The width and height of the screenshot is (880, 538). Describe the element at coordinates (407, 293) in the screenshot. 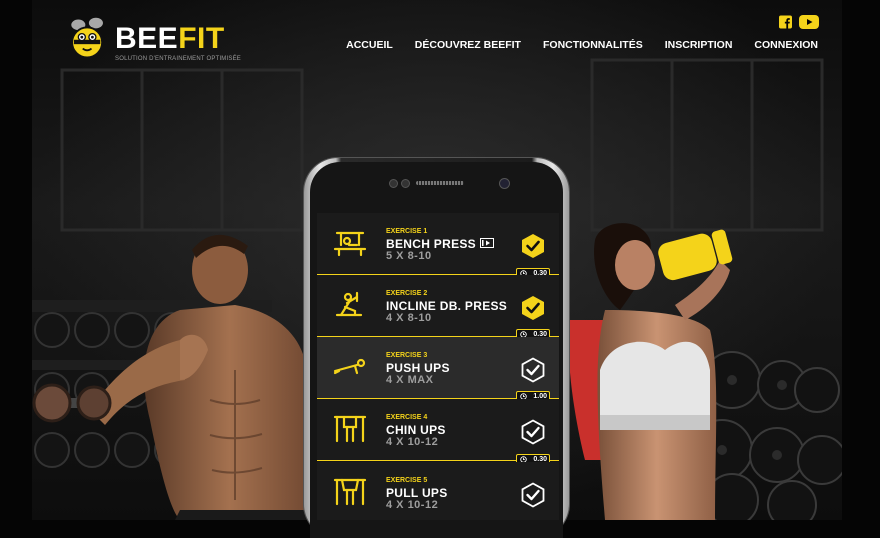

I see `exercise-number: EXERCISE 2` at that location.